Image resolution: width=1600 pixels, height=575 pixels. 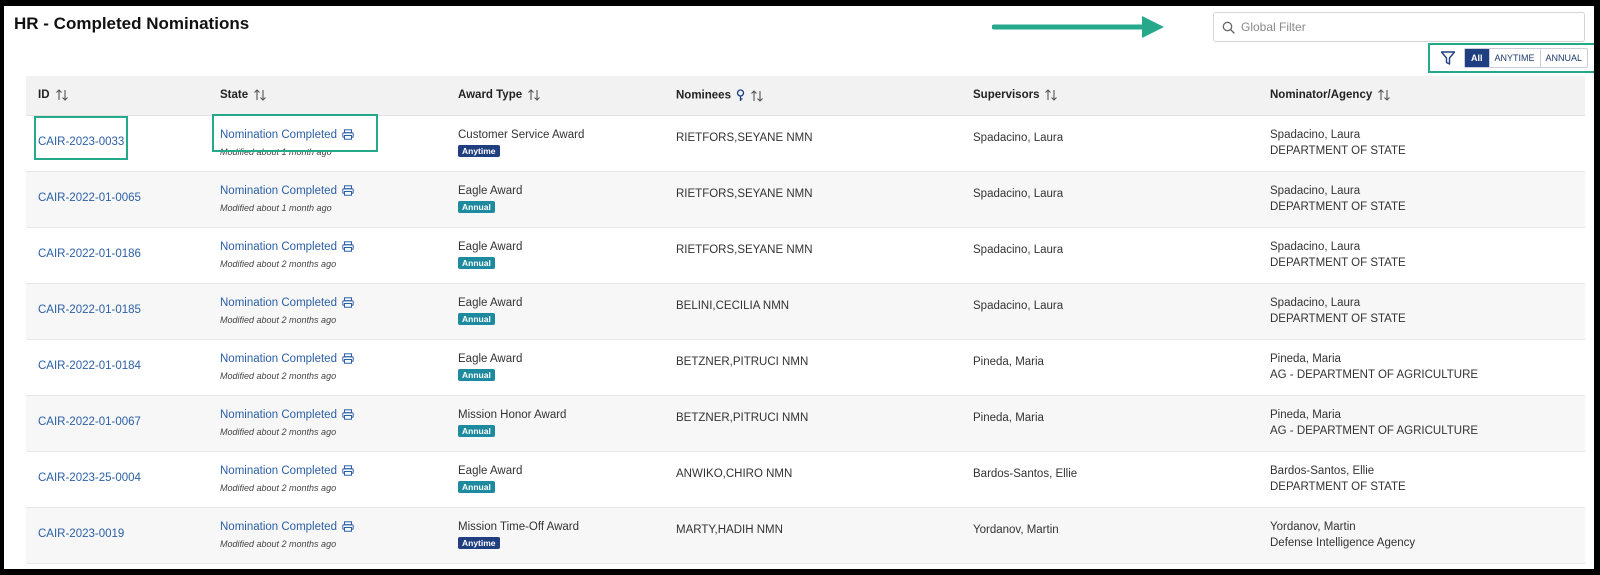 What do you see at coordinates (1448, 58) in the screenshot?
I see `funnel-icon` at bounding box center [1448, 58].